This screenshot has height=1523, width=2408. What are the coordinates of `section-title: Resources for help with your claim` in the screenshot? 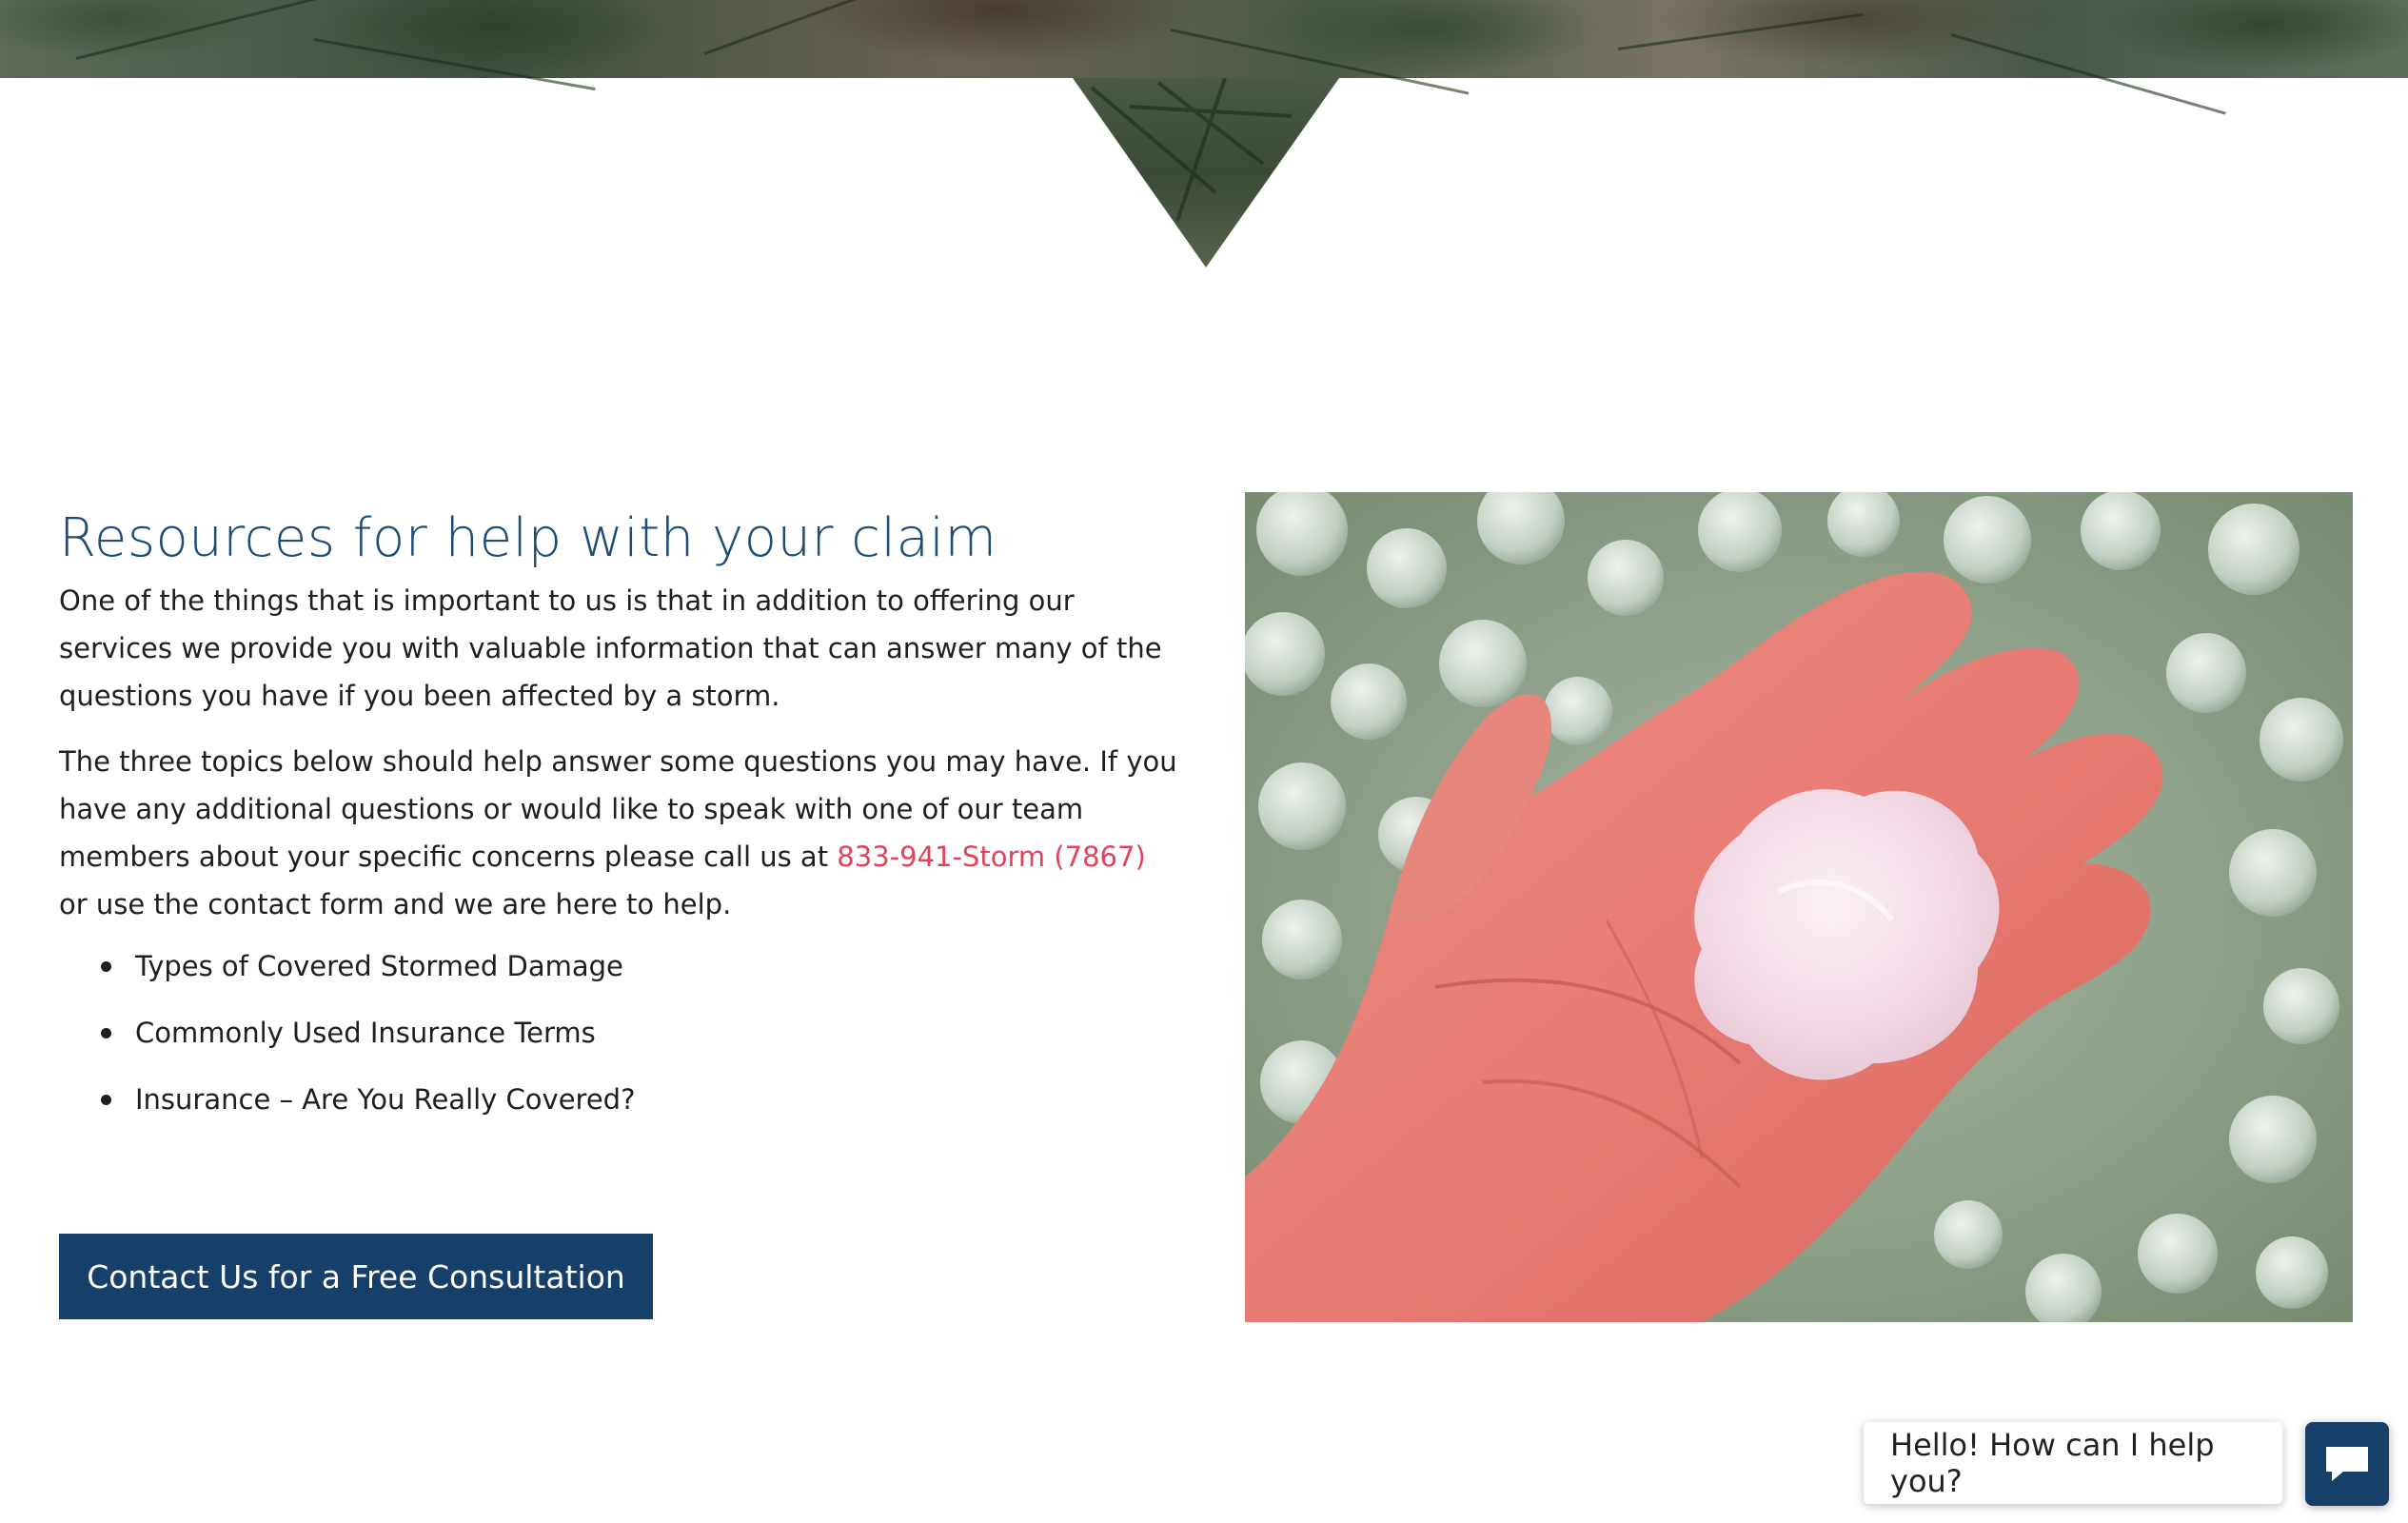 It's located at (528, 538).